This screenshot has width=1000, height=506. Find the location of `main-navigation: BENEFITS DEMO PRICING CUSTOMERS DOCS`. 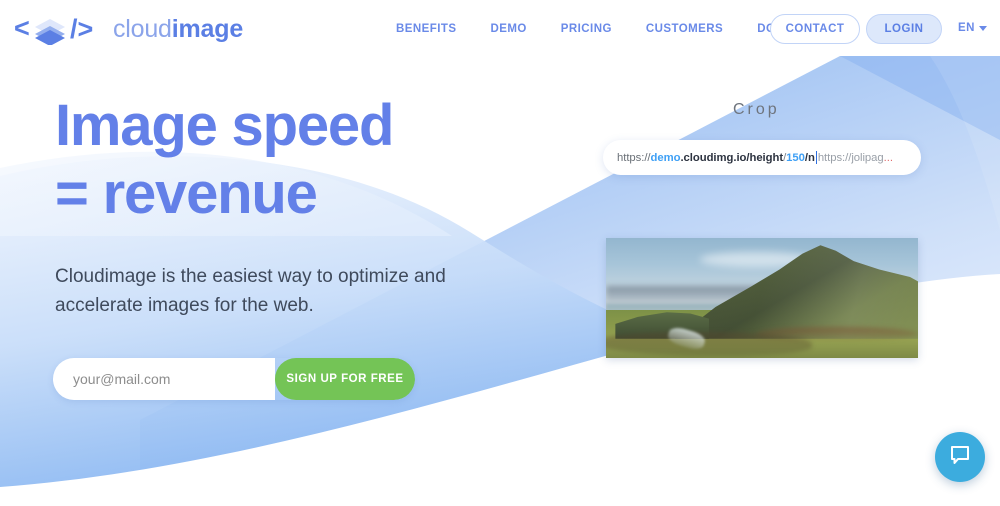

main-navigation: BENEFITS DEMO PRICING CUSTOMERS DOCS is located at coordinates (602, 29).